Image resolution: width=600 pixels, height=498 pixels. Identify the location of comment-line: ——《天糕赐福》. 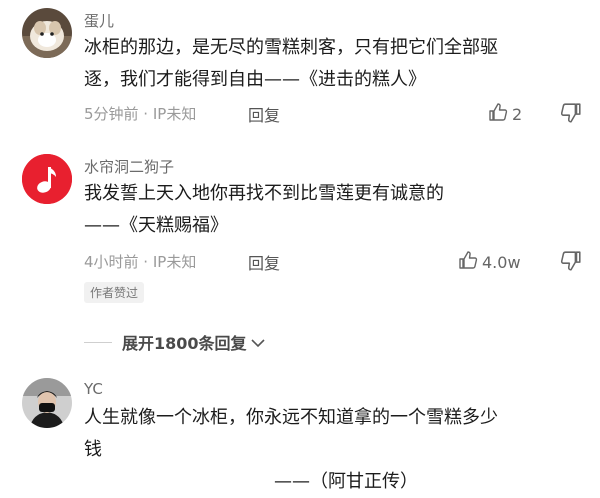
(156, 225).